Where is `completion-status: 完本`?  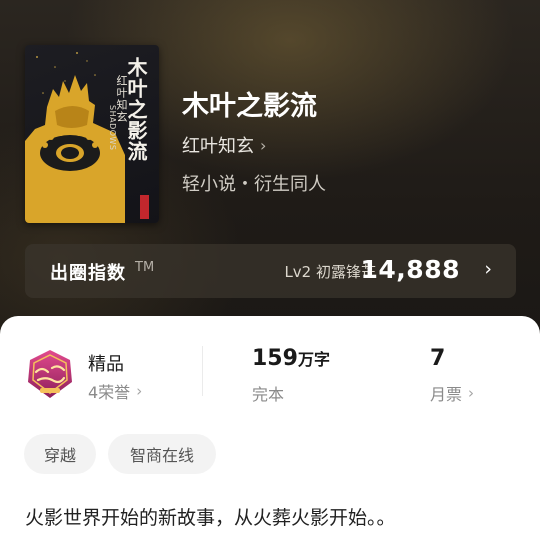
completion-status: 完本 is located at coordinates (268, 394).